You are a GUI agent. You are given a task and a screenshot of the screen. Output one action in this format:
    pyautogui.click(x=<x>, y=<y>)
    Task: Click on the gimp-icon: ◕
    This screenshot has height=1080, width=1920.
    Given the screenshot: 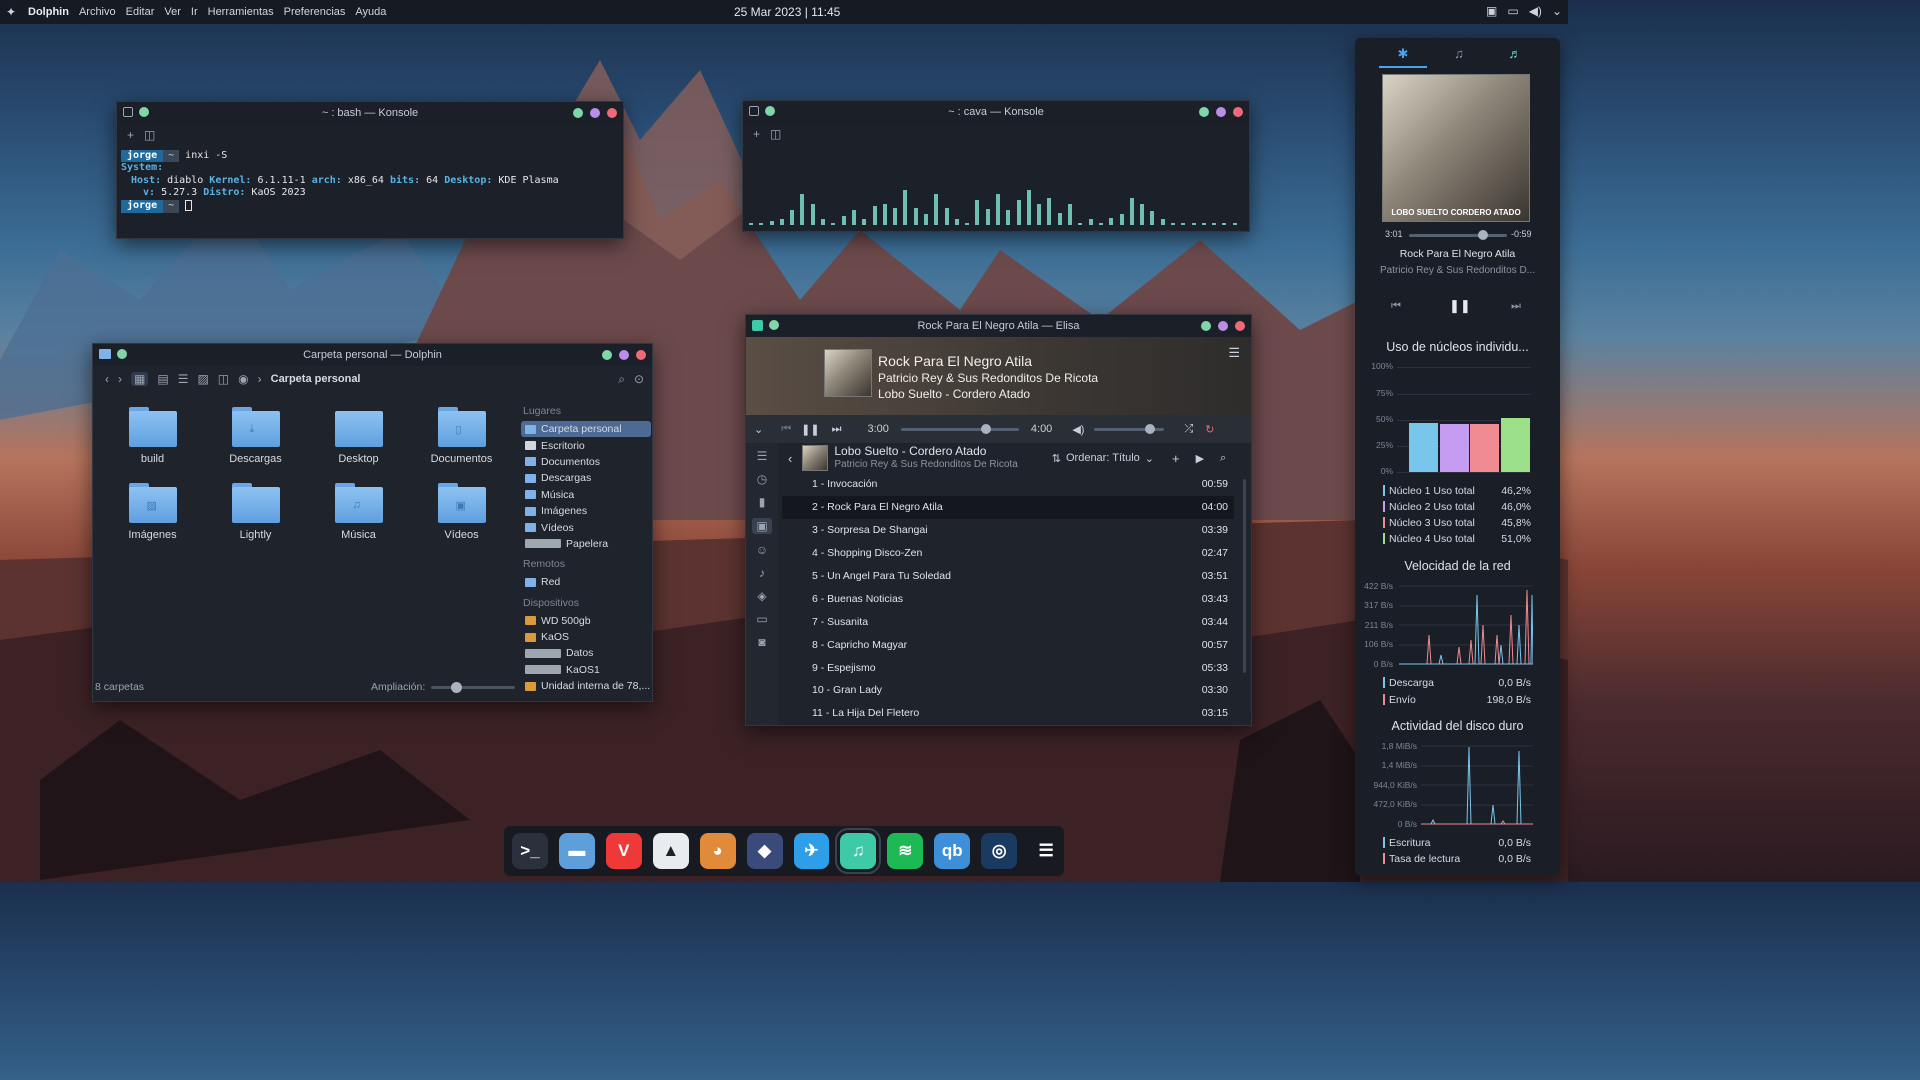 What is the action you would take?
    pyautogui.click(x=717, y=851)
    